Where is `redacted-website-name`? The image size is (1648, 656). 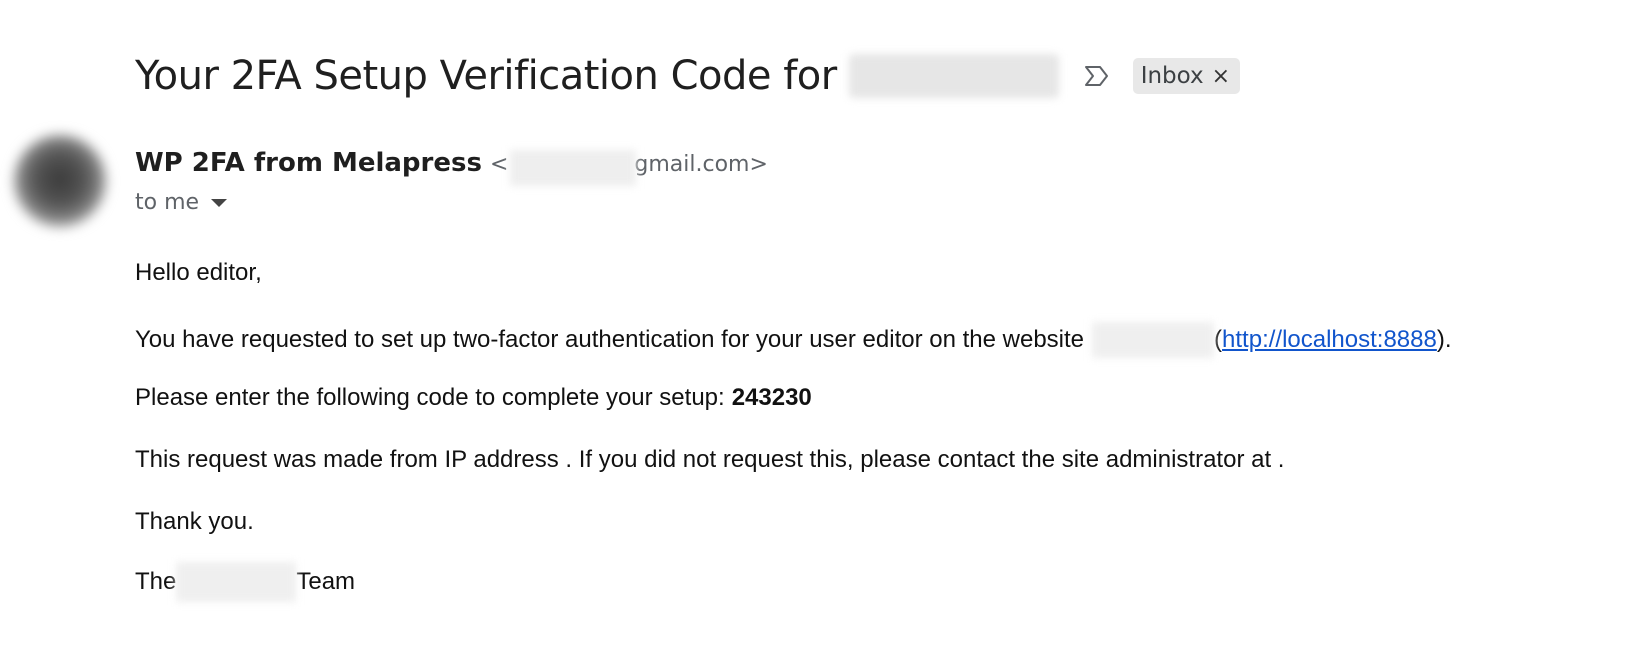
redacted-website-name is located at coordinates (1153, 340).